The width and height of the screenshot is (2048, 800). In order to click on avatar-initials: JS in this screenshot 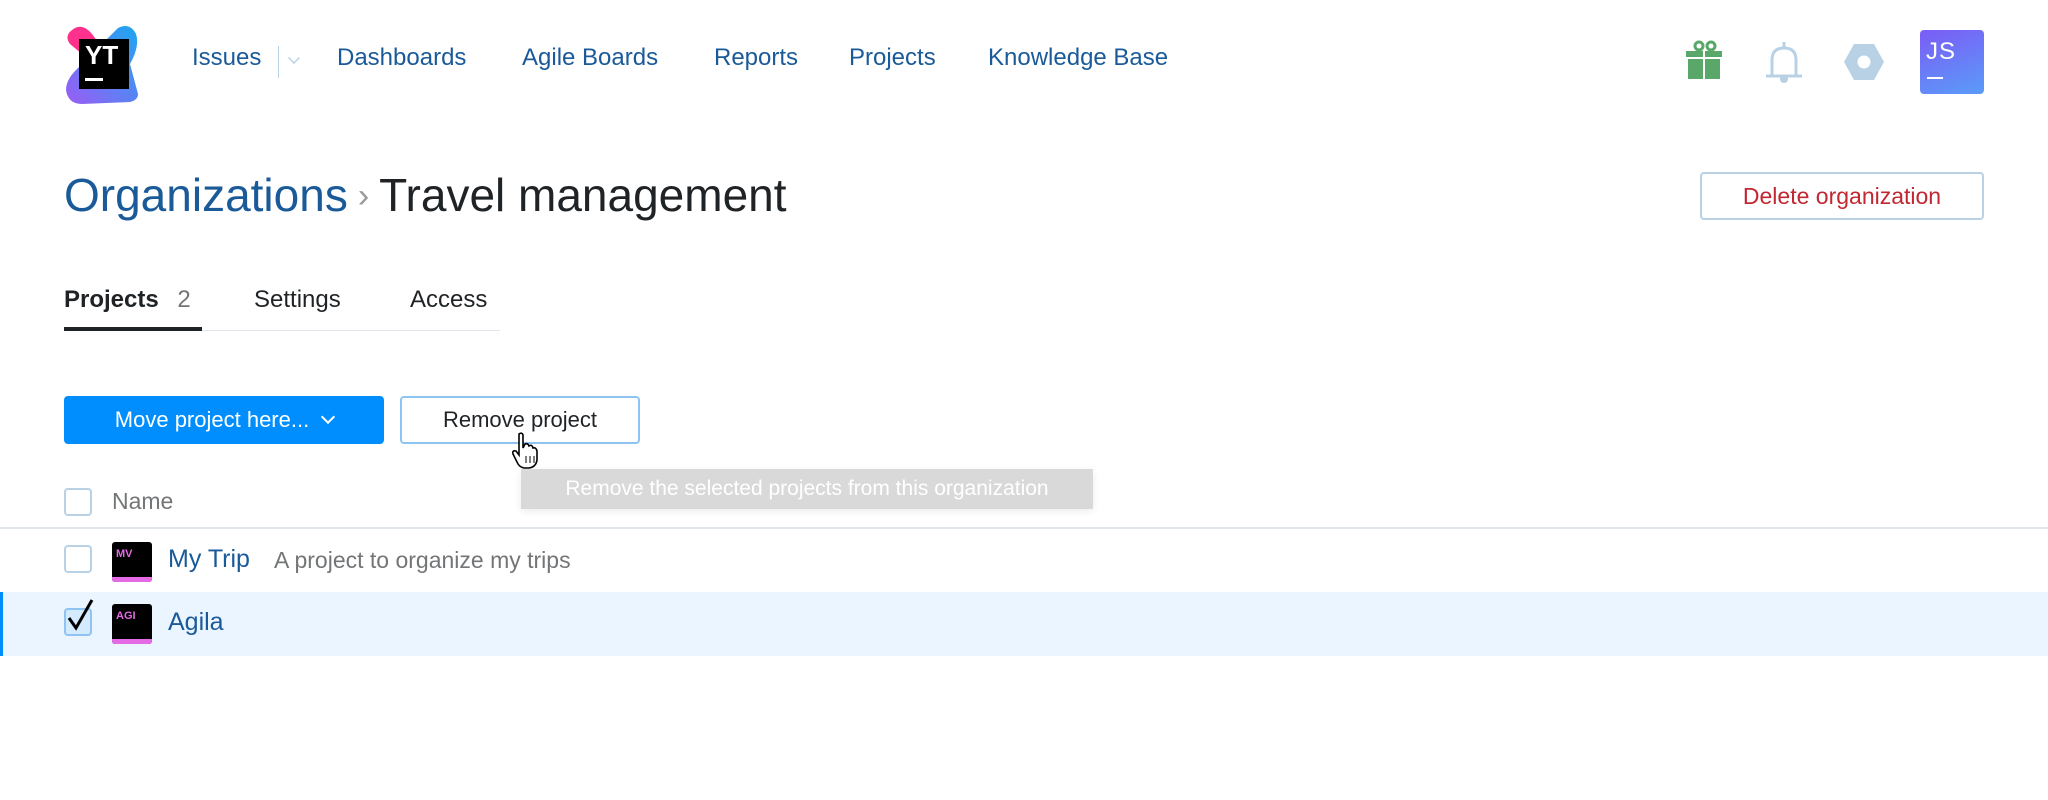, I will do `click(1941, 51)`.